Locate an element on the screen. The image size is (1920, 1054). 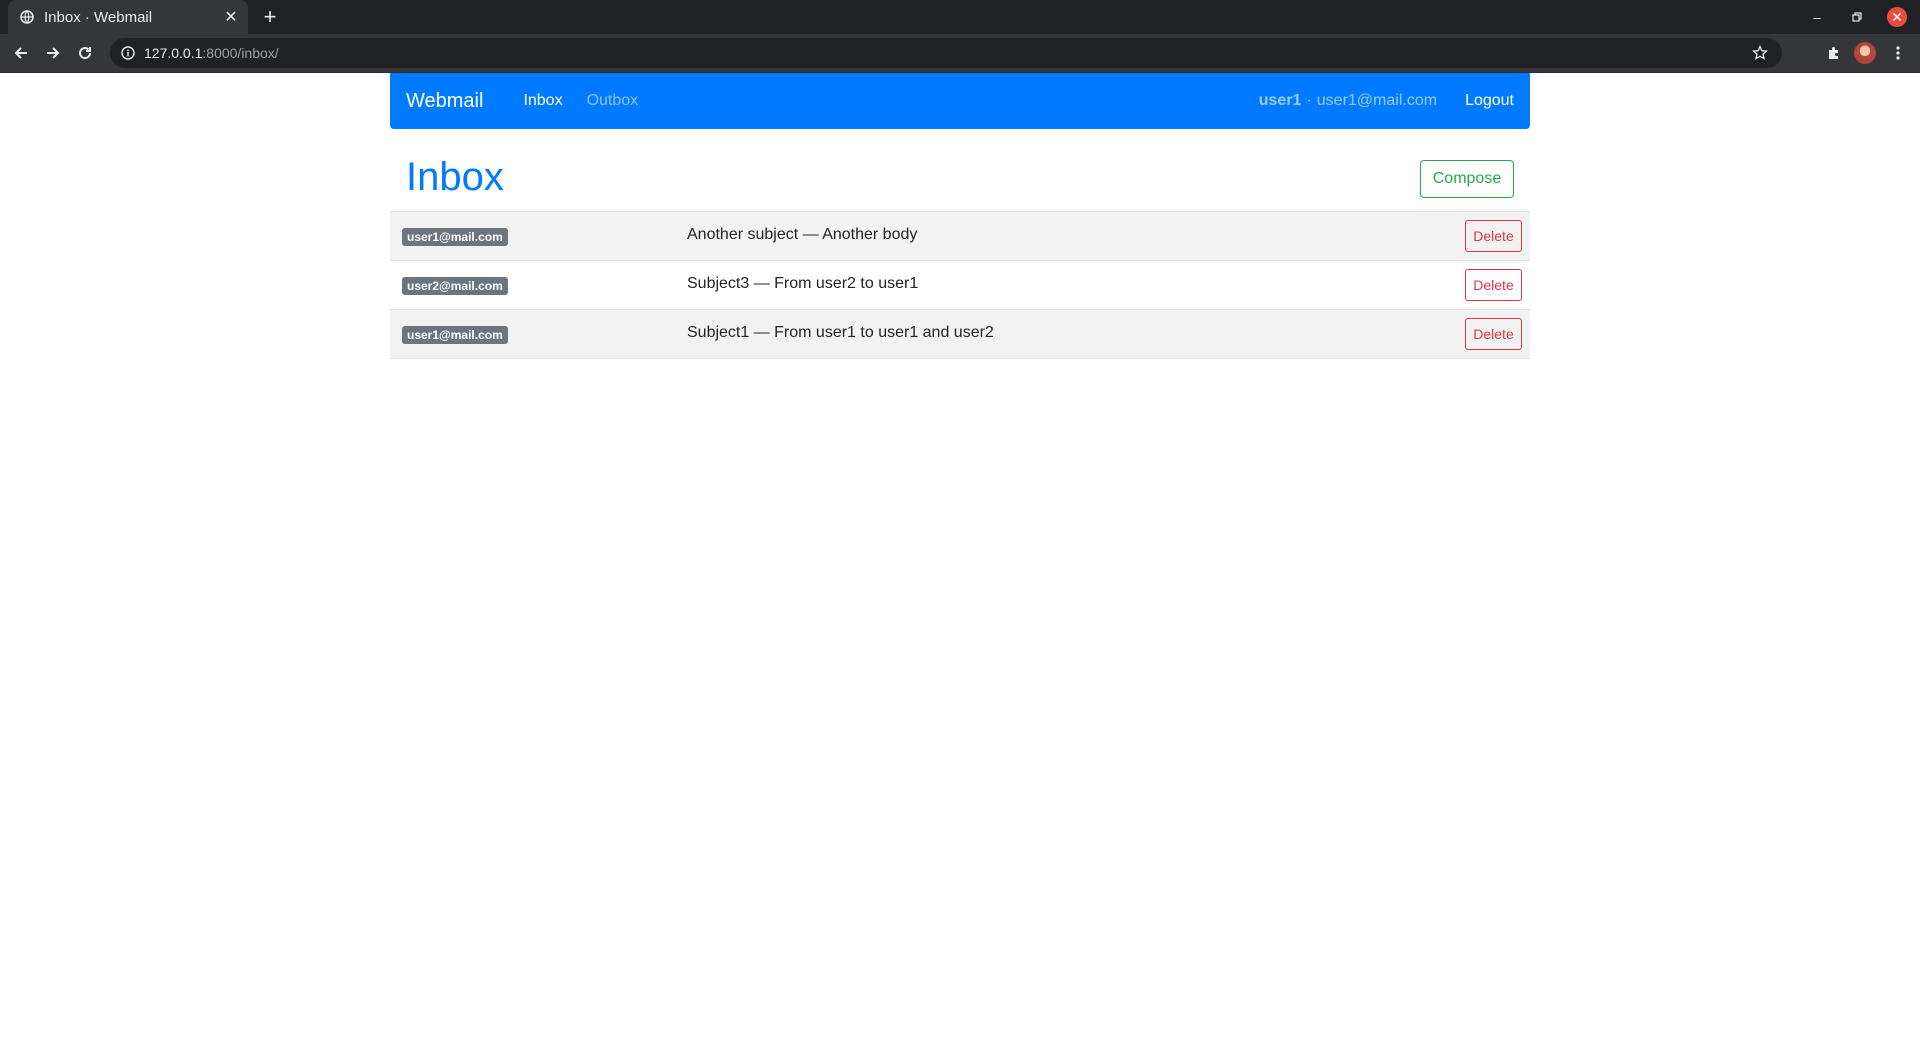
close-window-icon: ✕ is located at coordinates (1897, 17).